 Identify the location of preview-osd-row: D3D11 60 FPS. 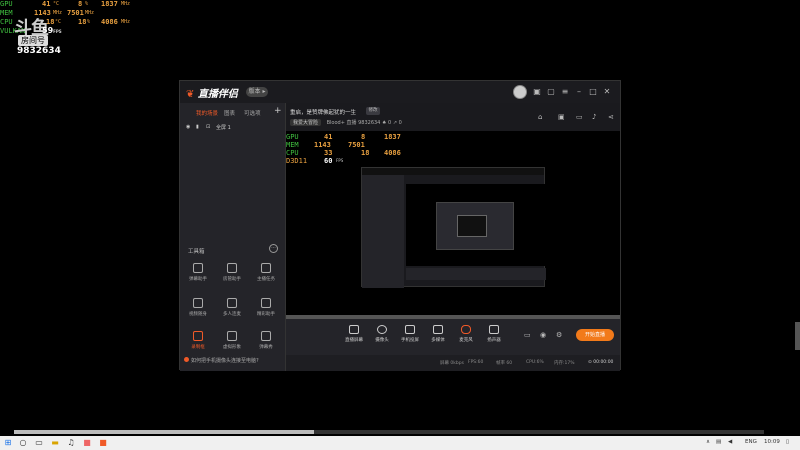
(314, 161).